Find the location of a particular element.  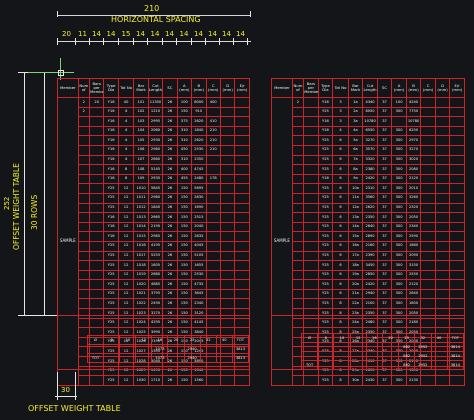

table-cell: 4 is located at coordinates (126, 131).